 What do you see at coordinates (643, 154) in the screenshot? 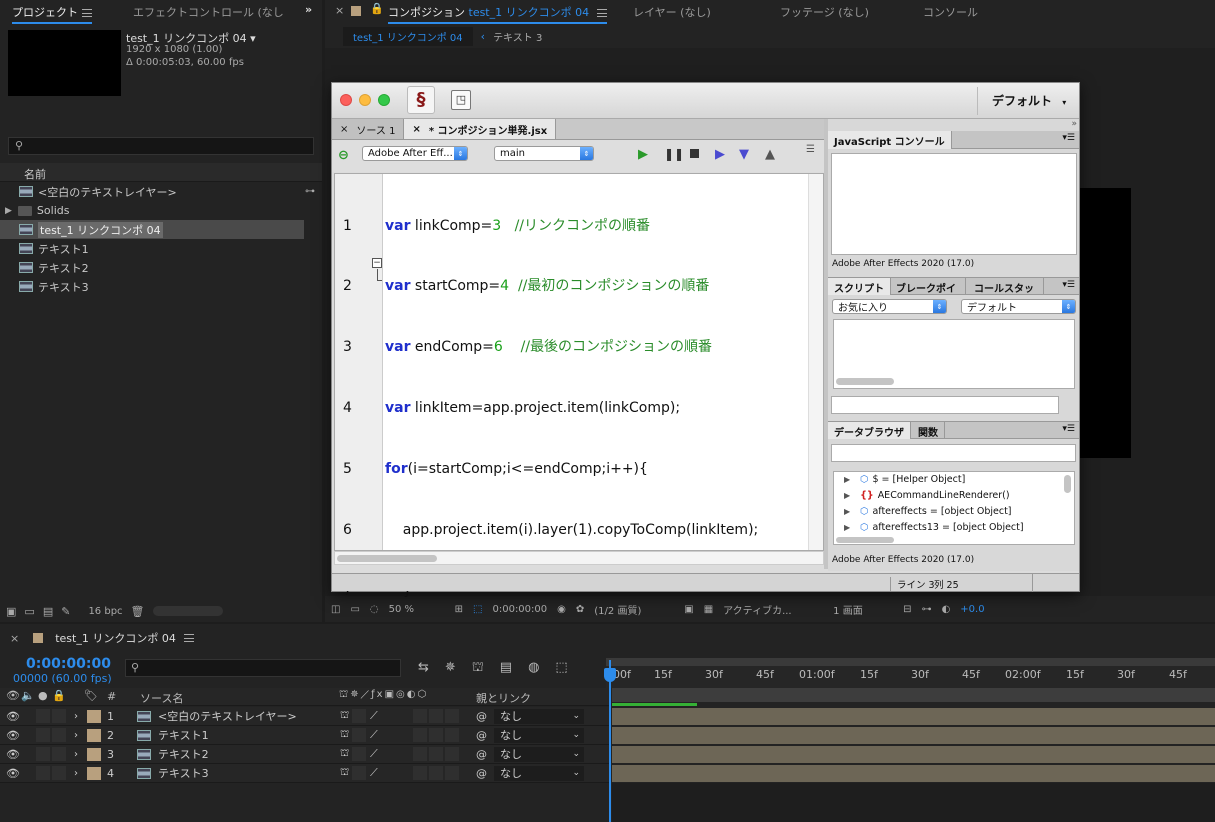
I see `run-icon: ▶` at bounding box center [643, 154].